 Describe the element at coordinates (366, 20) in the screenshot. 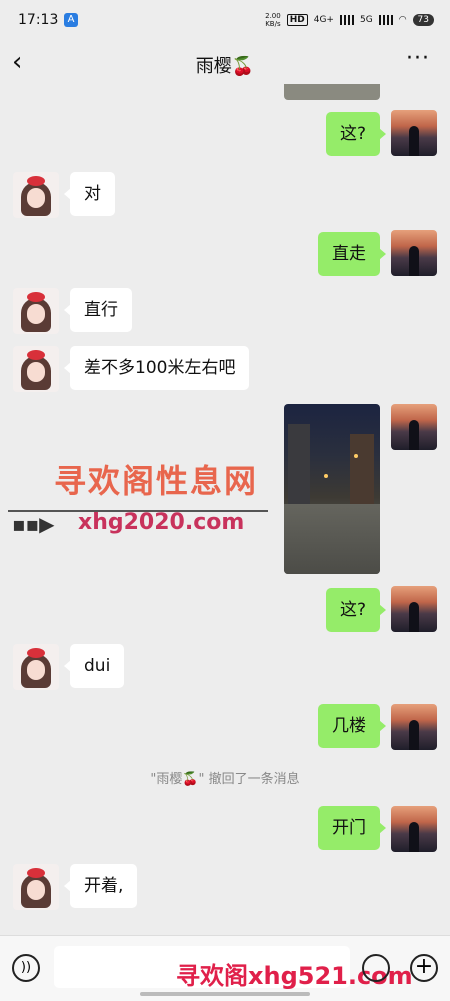

I see `net-5g-label: 5G` at that location.